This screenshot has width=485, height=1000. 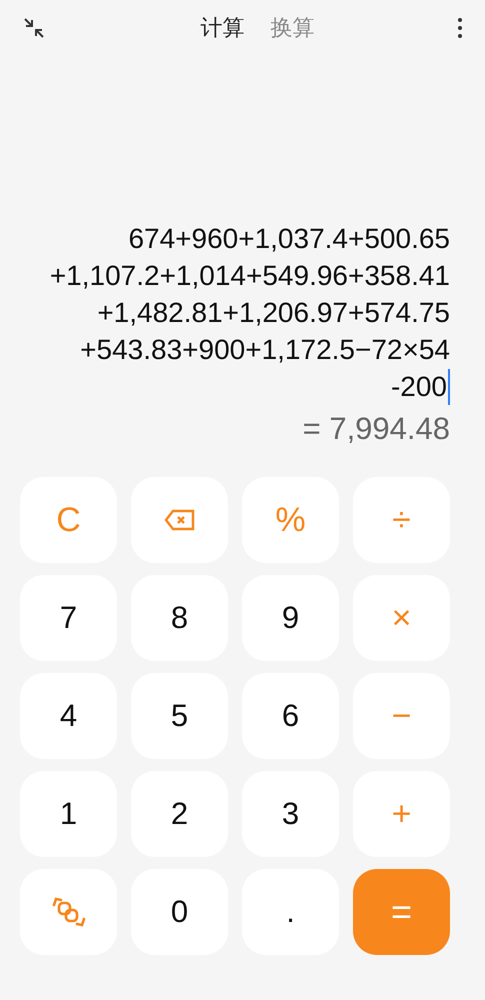 I want to click on expression-line: +1,107.2+1,014+549.96+358.41, so click(x=250, y=276).